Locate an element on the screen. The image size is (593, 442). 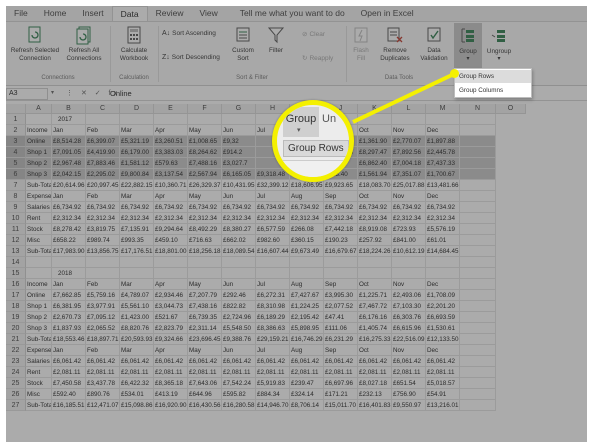
callout-dot is located at coordinates (454, 73).